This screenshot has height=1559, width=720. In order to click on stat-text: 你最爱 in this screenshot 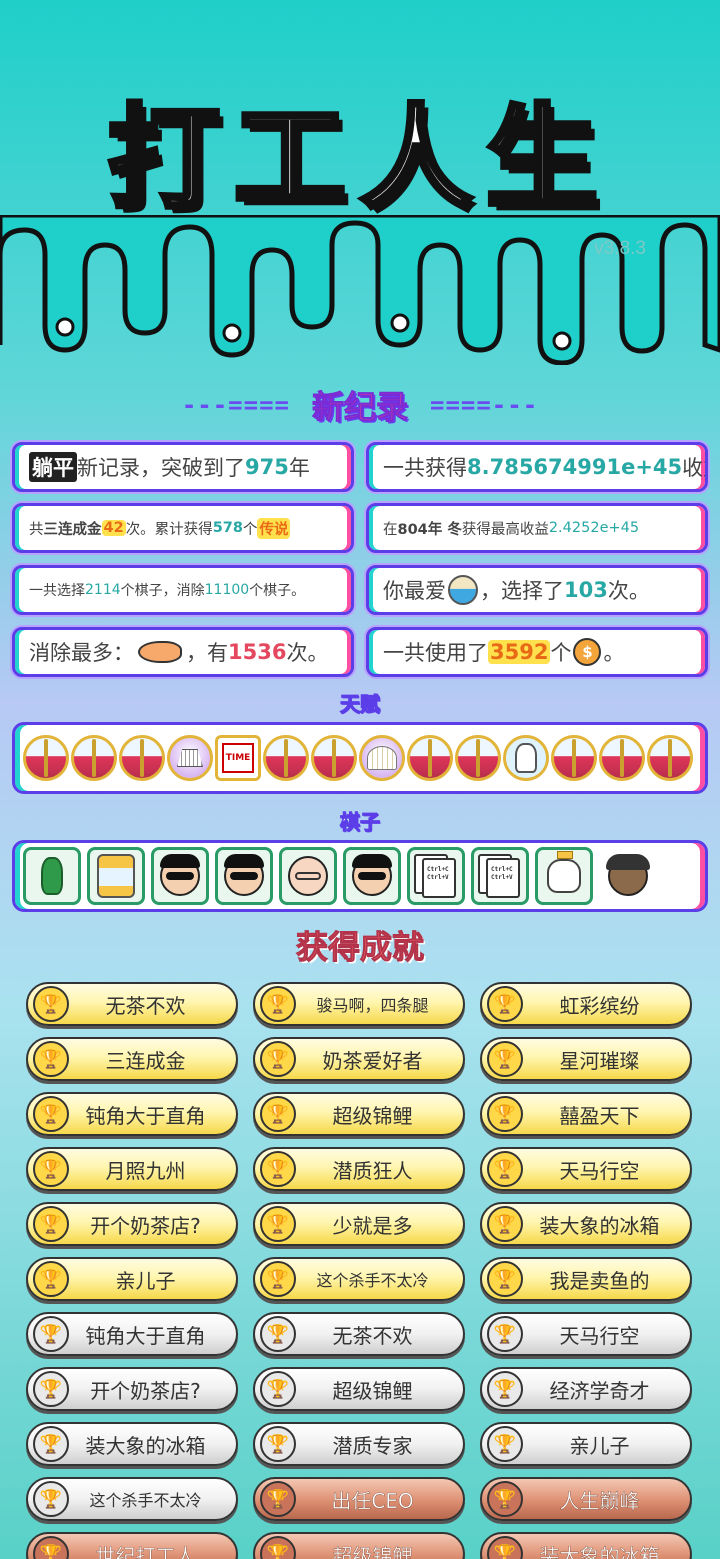, I will do `click(414, 591)`.